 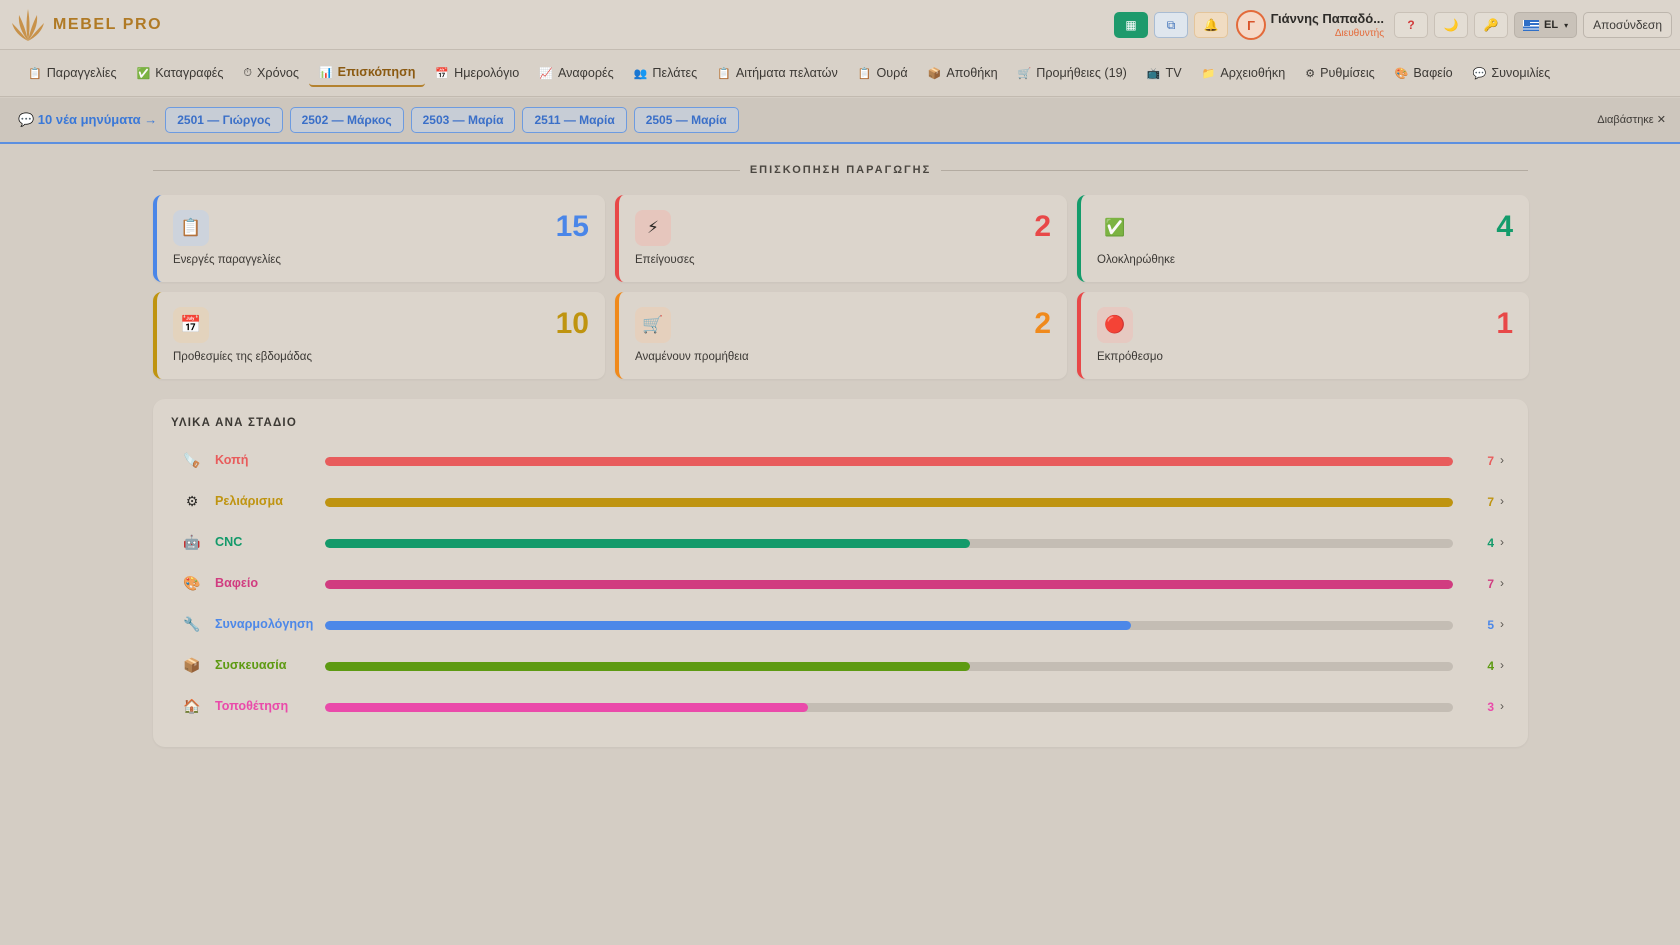 What do you see at coordinates (379, 335) in the screenshot?
I see `stat-card: 📅 10 Προθεσμίες της εβδομάδας` at bounding box center [379, 335].